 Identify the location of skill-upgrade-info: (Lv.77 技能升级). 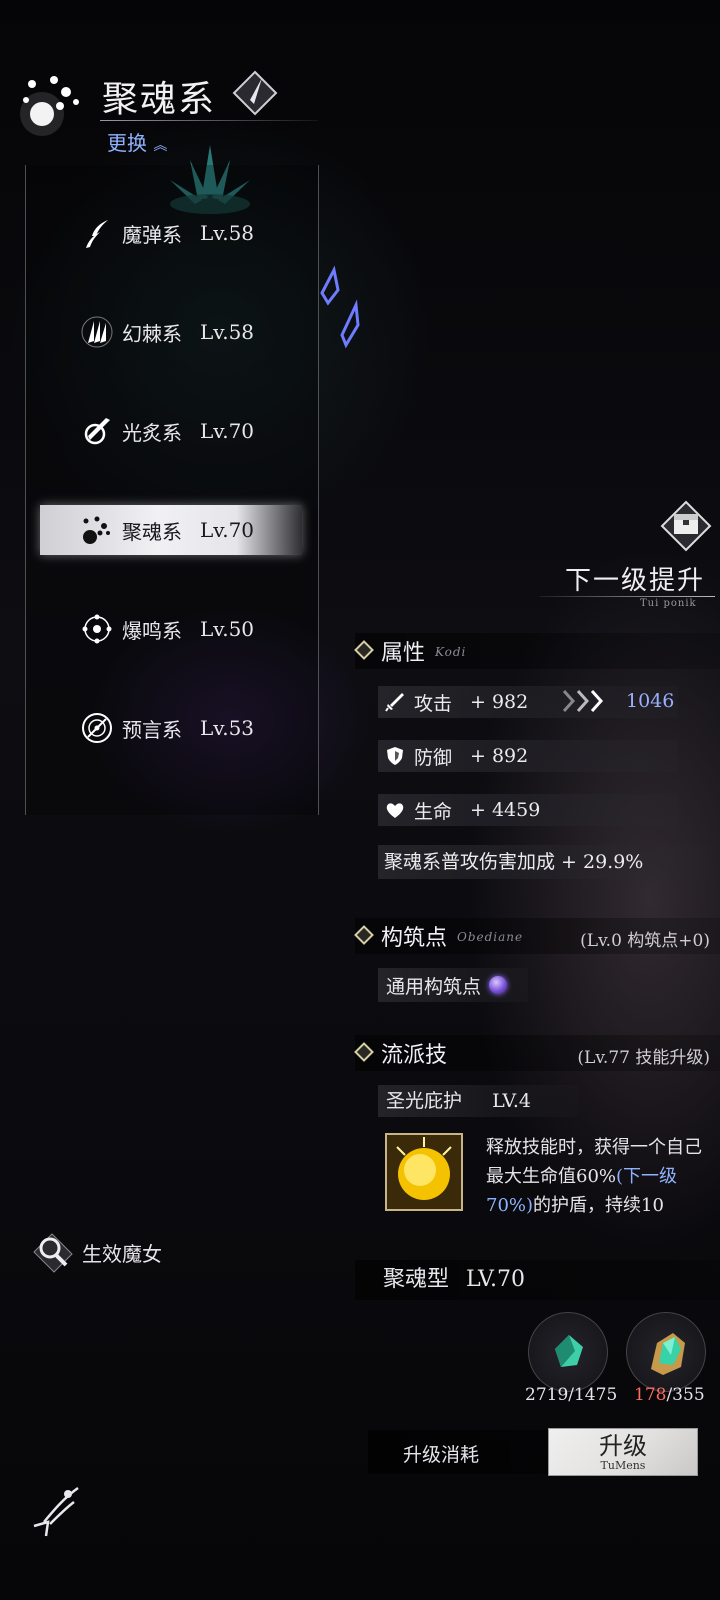
(643, 1058).